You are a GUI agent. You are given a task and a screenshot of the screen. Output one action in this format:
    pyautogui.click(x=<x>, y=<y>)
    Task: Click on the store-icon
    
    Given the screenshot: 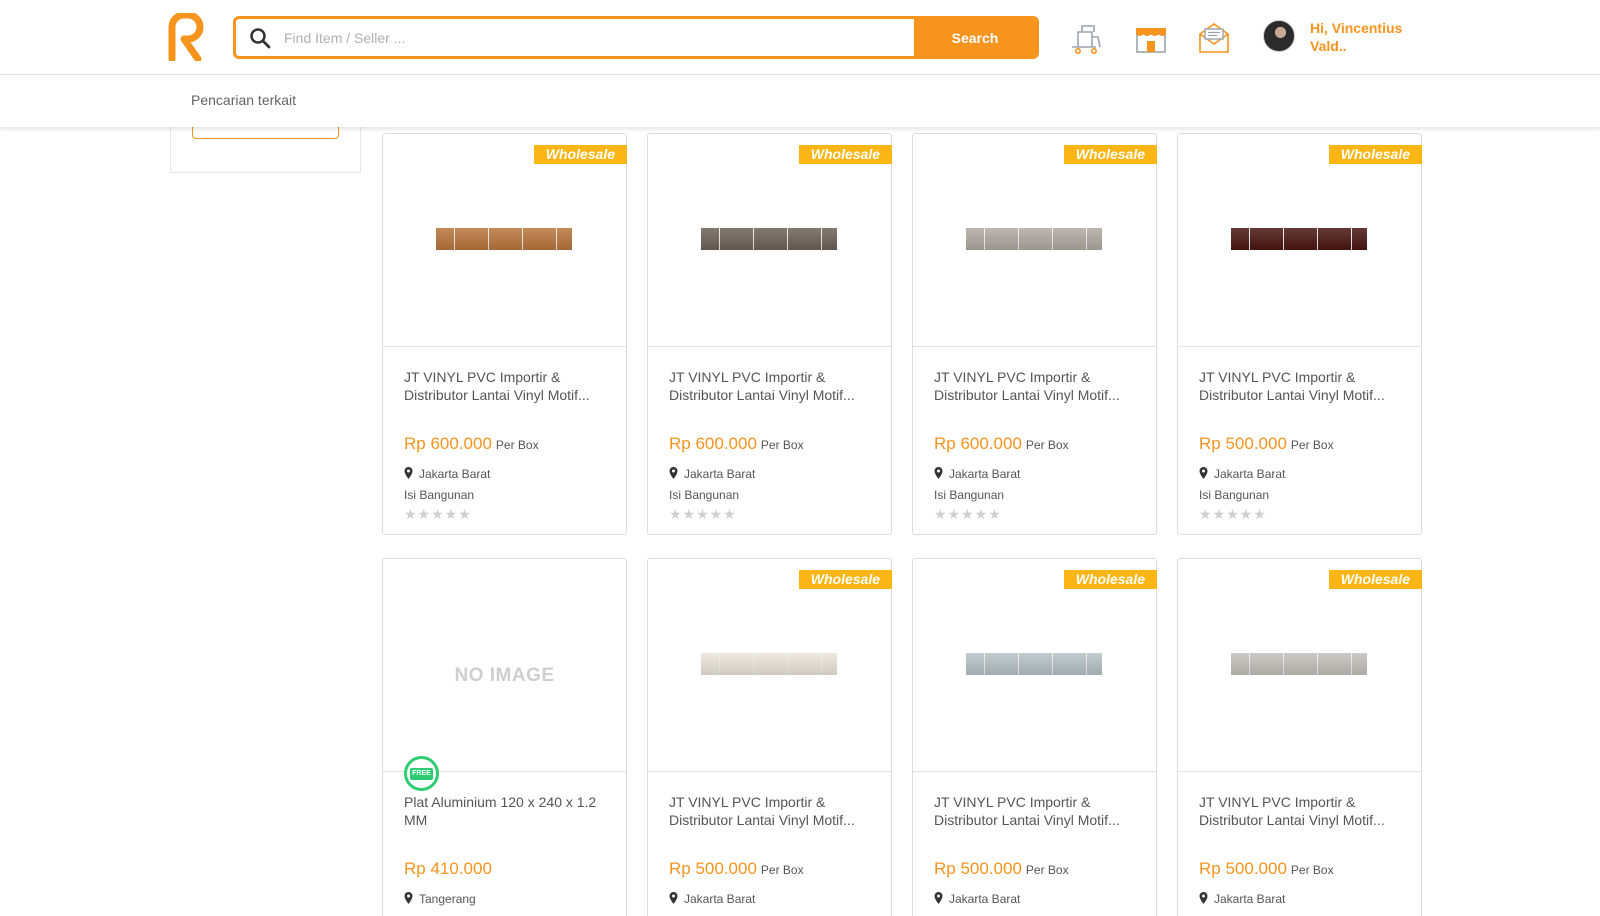 What is the action you would take?
    pyautogui.click(x=1151, y=38)
    